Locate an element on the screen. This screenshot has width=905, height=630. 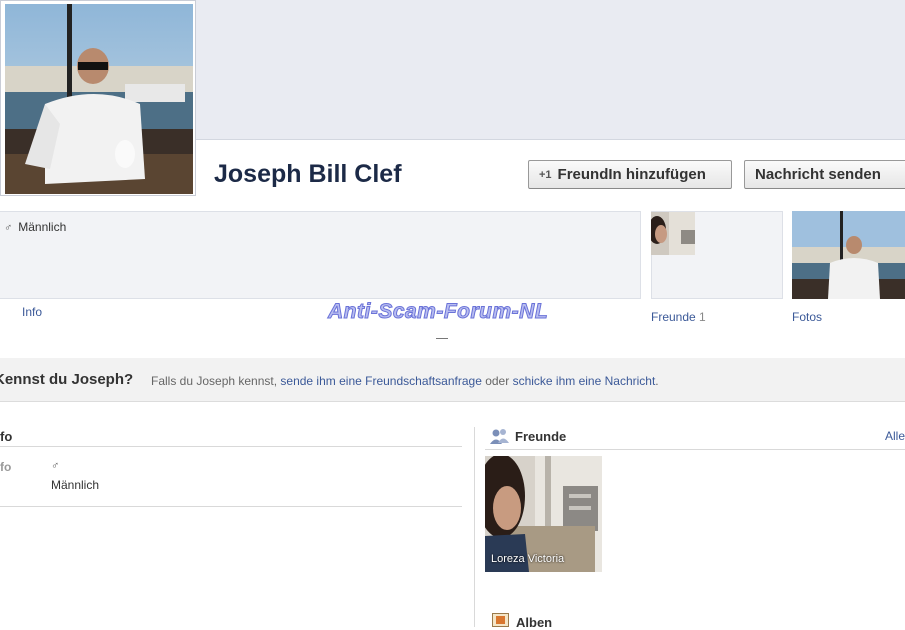
albums-icon is located at coordinates (500, 620).